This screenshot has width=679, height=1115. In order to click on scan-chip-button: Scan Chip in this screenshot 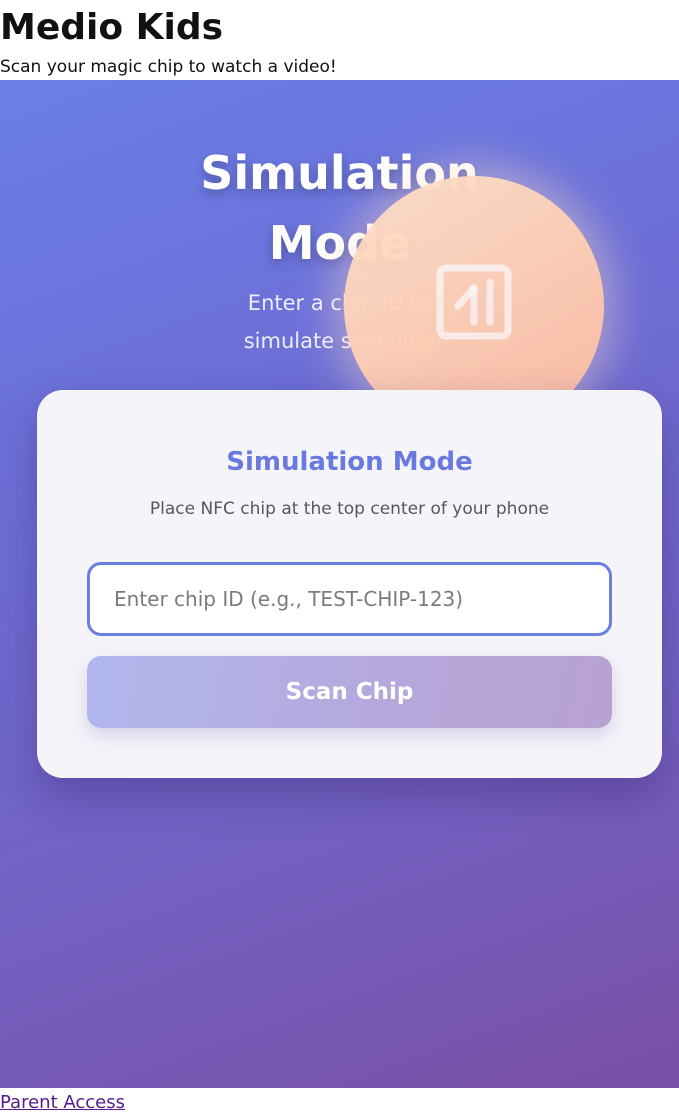, I will do `click(349, 692)`.